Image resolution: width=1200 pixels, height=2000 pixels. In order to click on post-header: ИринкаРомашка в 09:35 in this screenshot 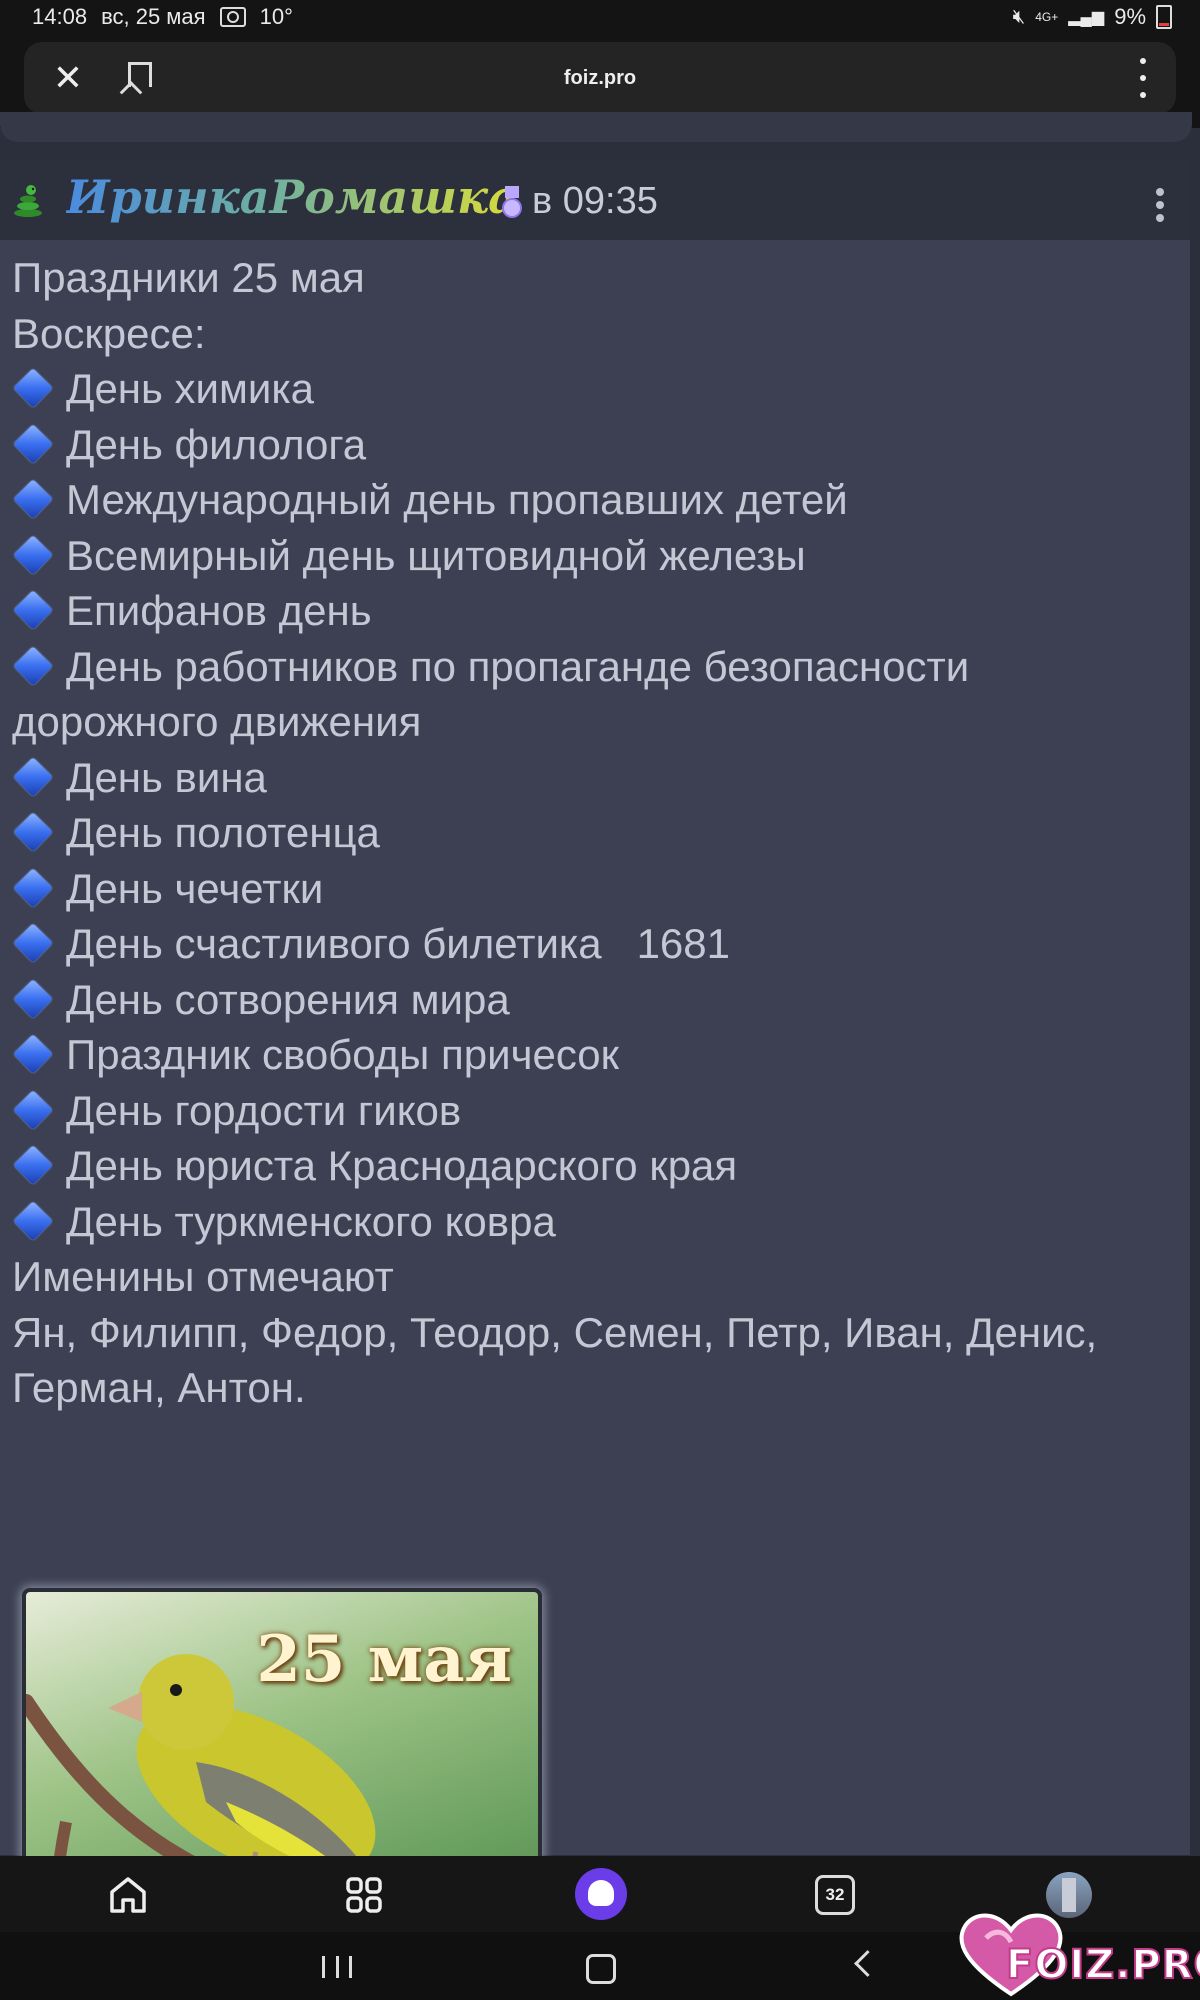, I will do `click(595, 200)`.